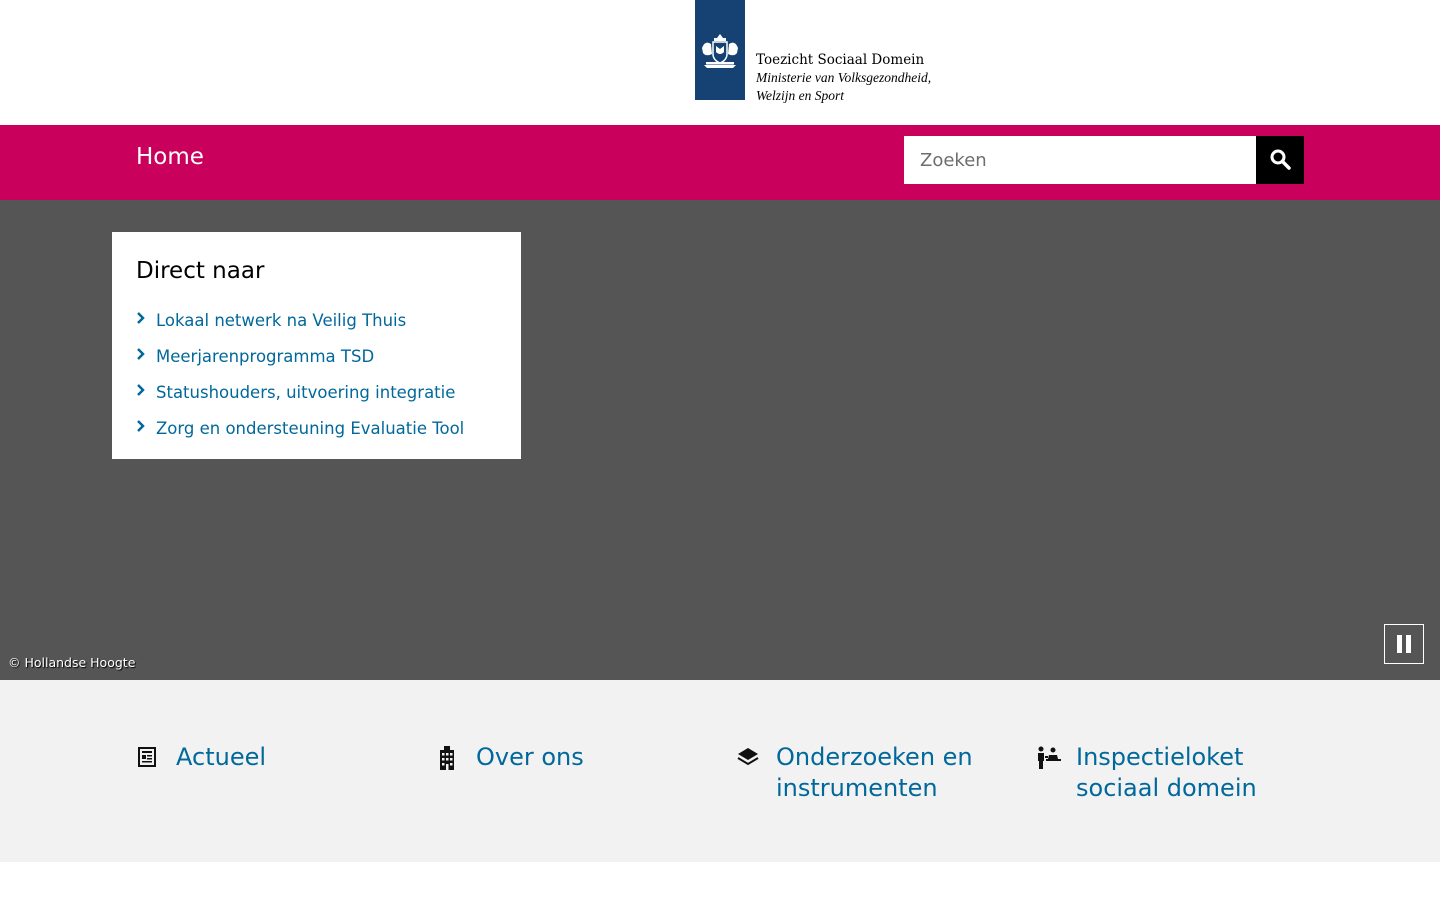 The width and height of the screenshot is (1440, 900). Describe the element at coordinates (874, 773) in the screenshot. I see `quick-link-label: Onderzoeken en instrumenten` at that location.